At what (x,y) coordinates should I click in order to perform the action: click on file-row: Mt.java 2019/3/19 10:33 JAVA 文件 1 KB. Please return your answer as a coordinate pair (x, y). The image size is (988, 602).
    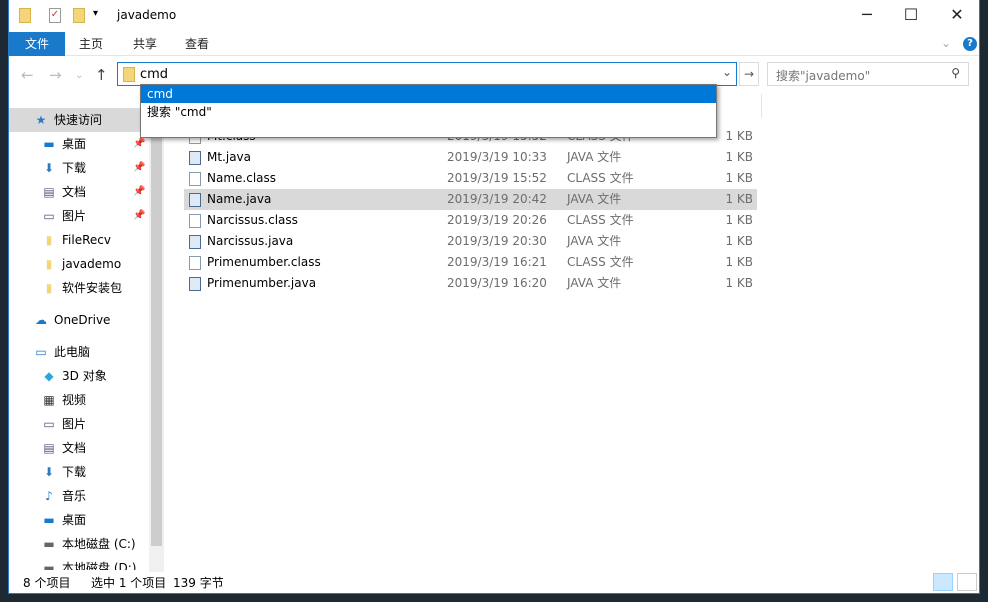
    Looking at the image, I should click on (470, 157).